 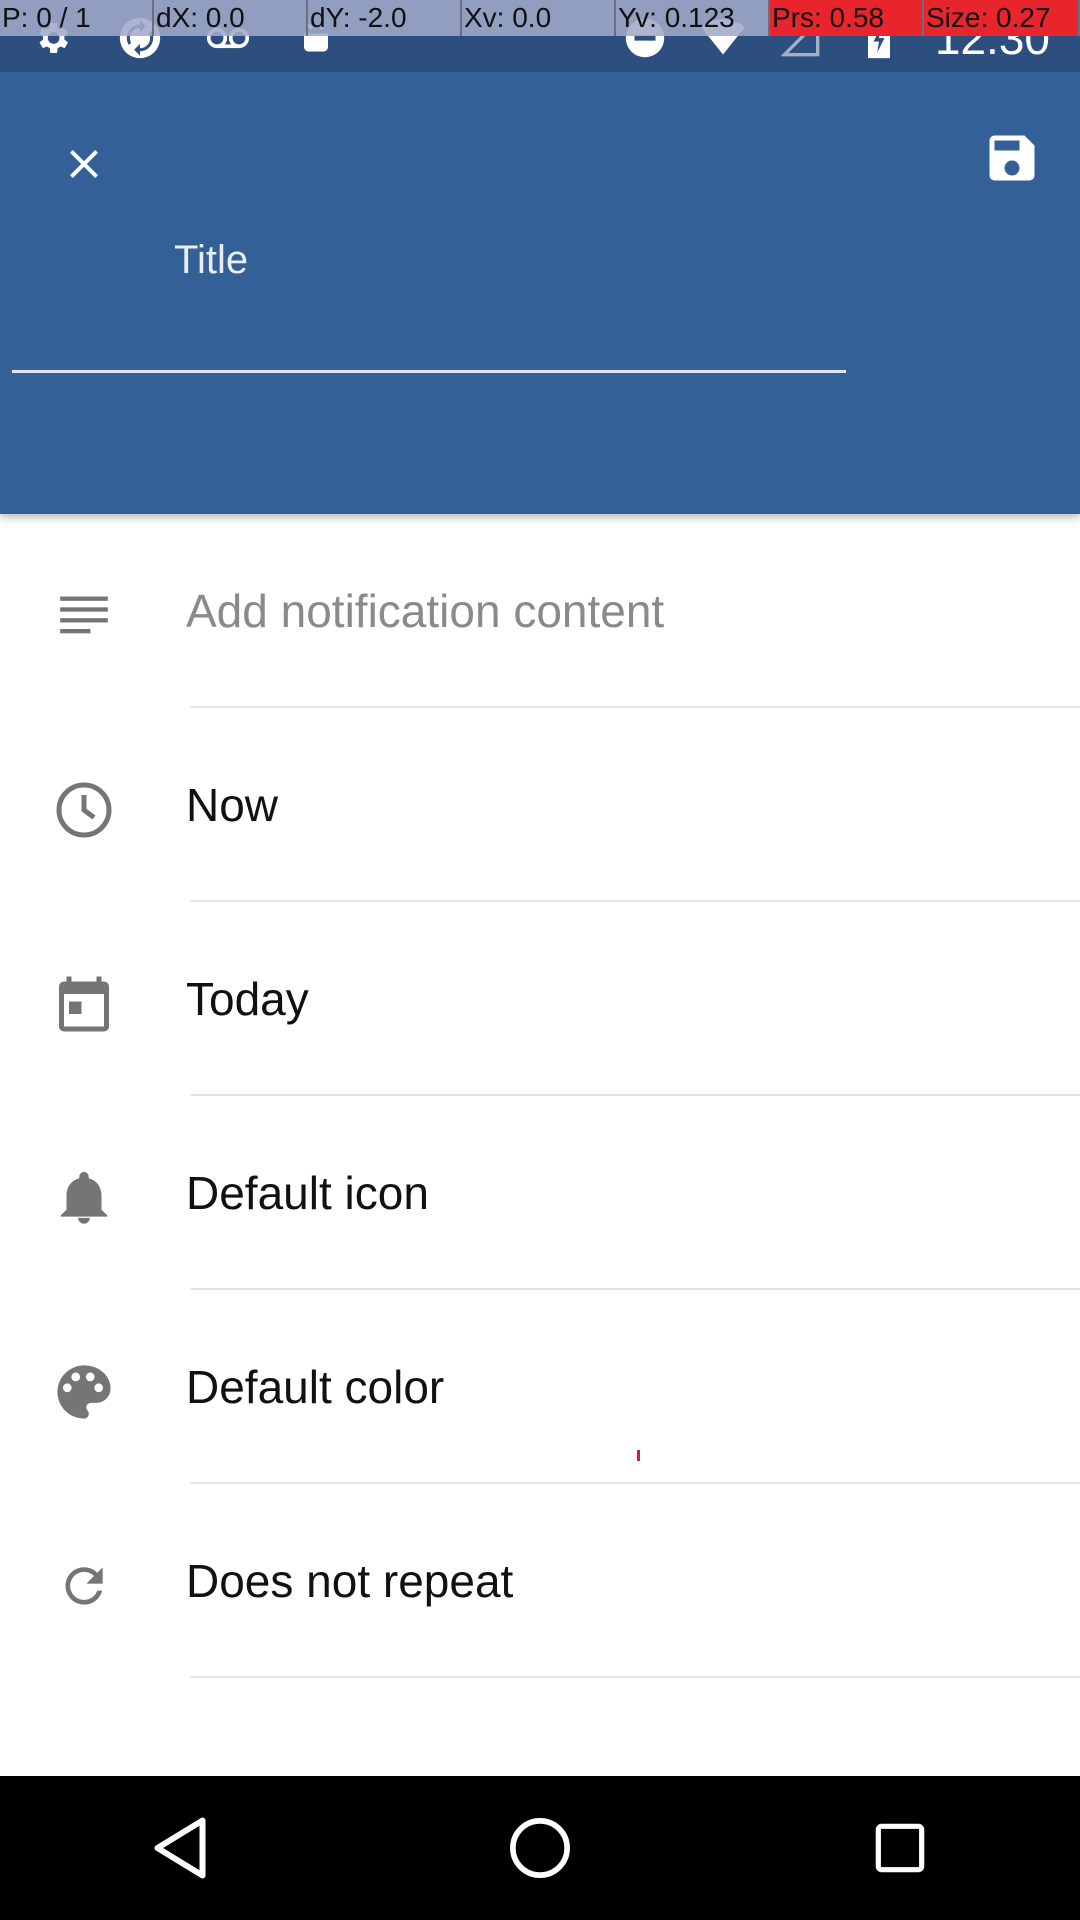 I want to click on debug-yv: Yv: 0.123, so click(x=693, y=18).